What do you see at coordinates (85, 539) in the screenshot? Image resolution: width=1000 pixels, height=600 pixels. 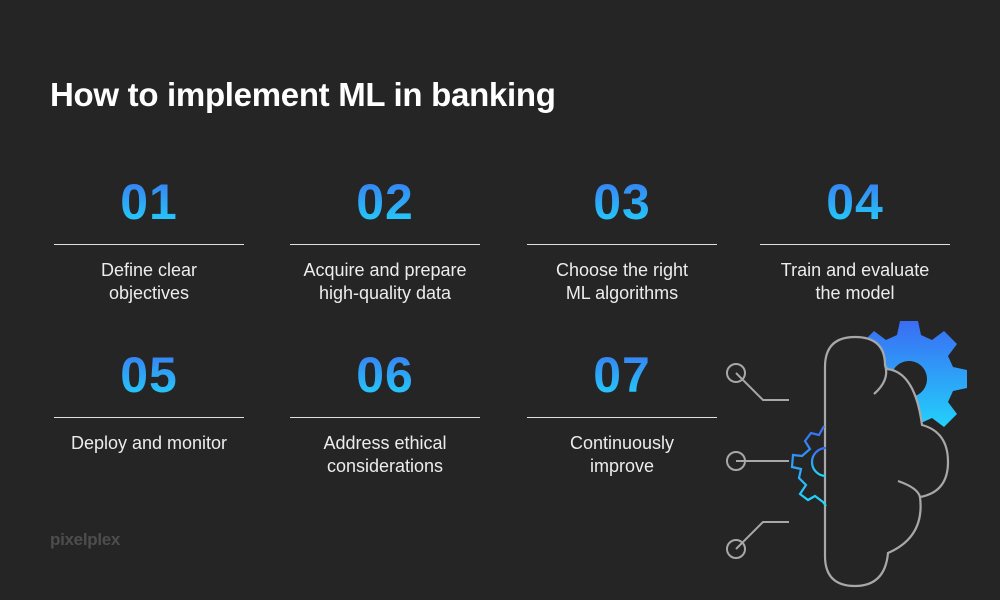 I see `brand-logo: pixelplex` at bounding box center [85, 539].